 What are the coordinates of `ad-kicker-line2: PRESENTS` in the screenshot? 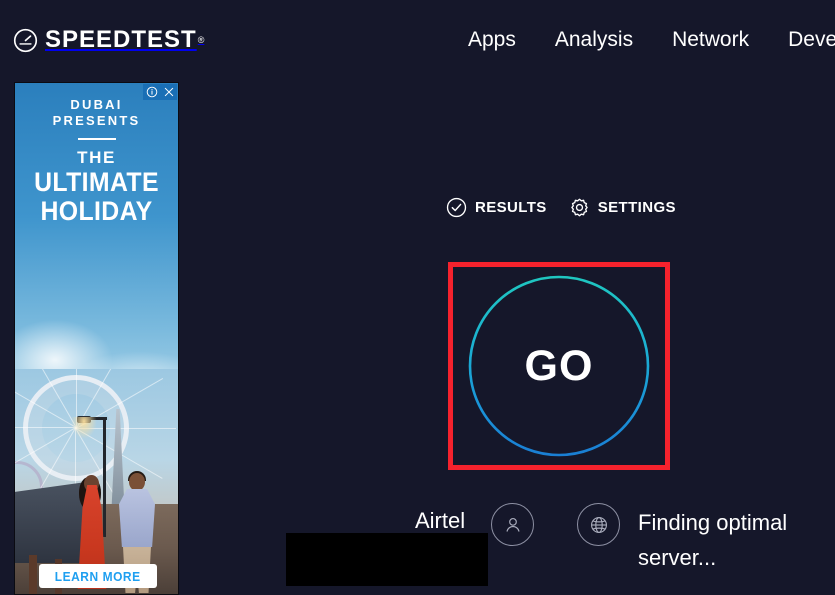 It's located at (96, 120).